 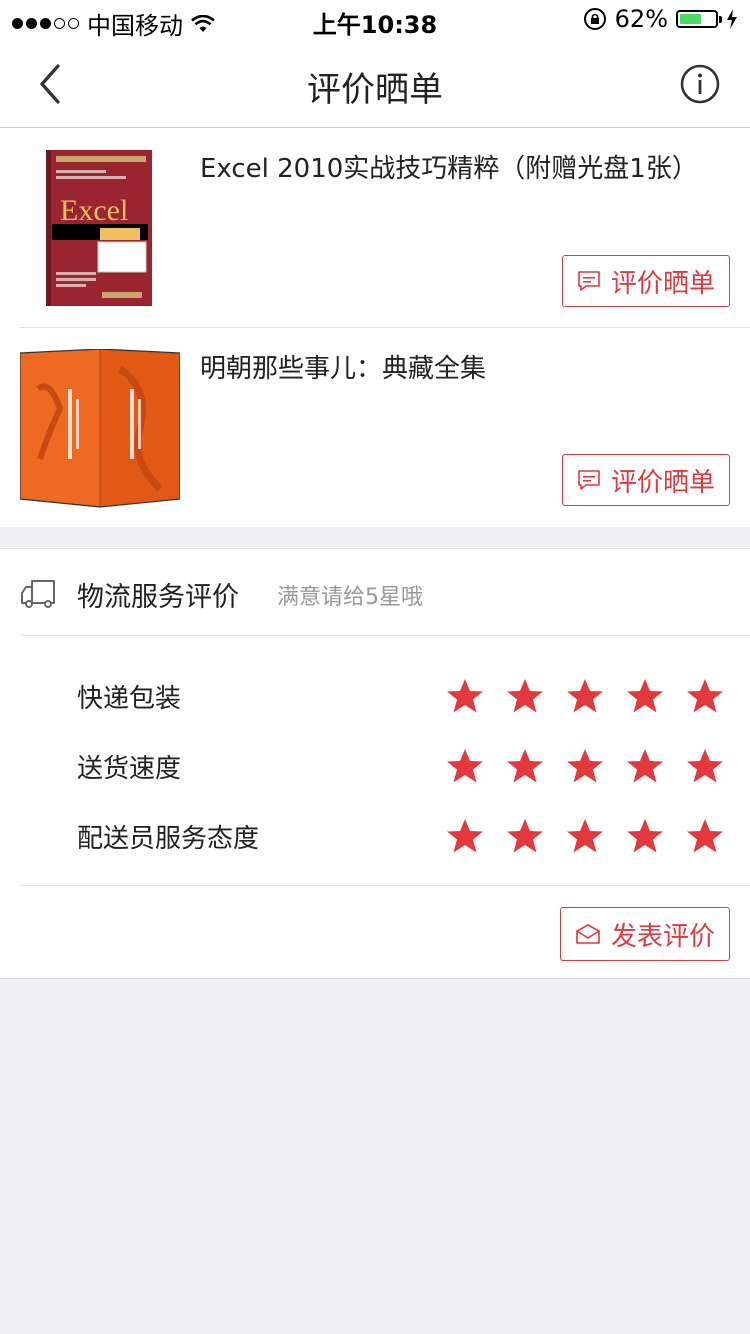 I want to click on rotation-lock-icon, so click(x=594, y=19).